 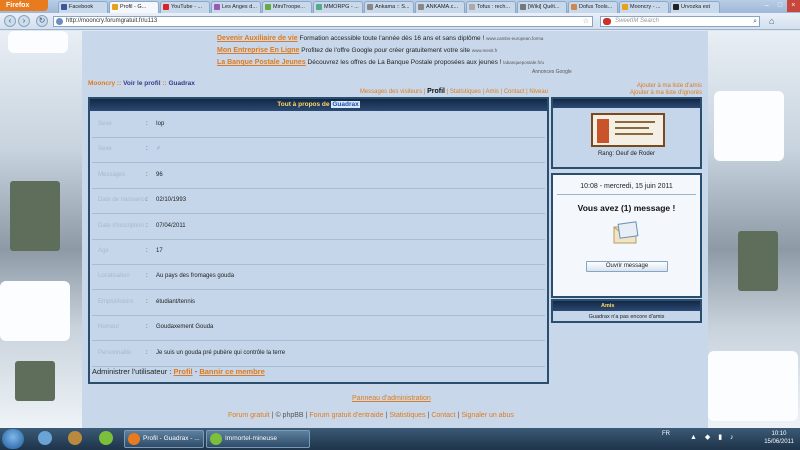 I want to click on field-label: Age, so click(x=103, y=251).